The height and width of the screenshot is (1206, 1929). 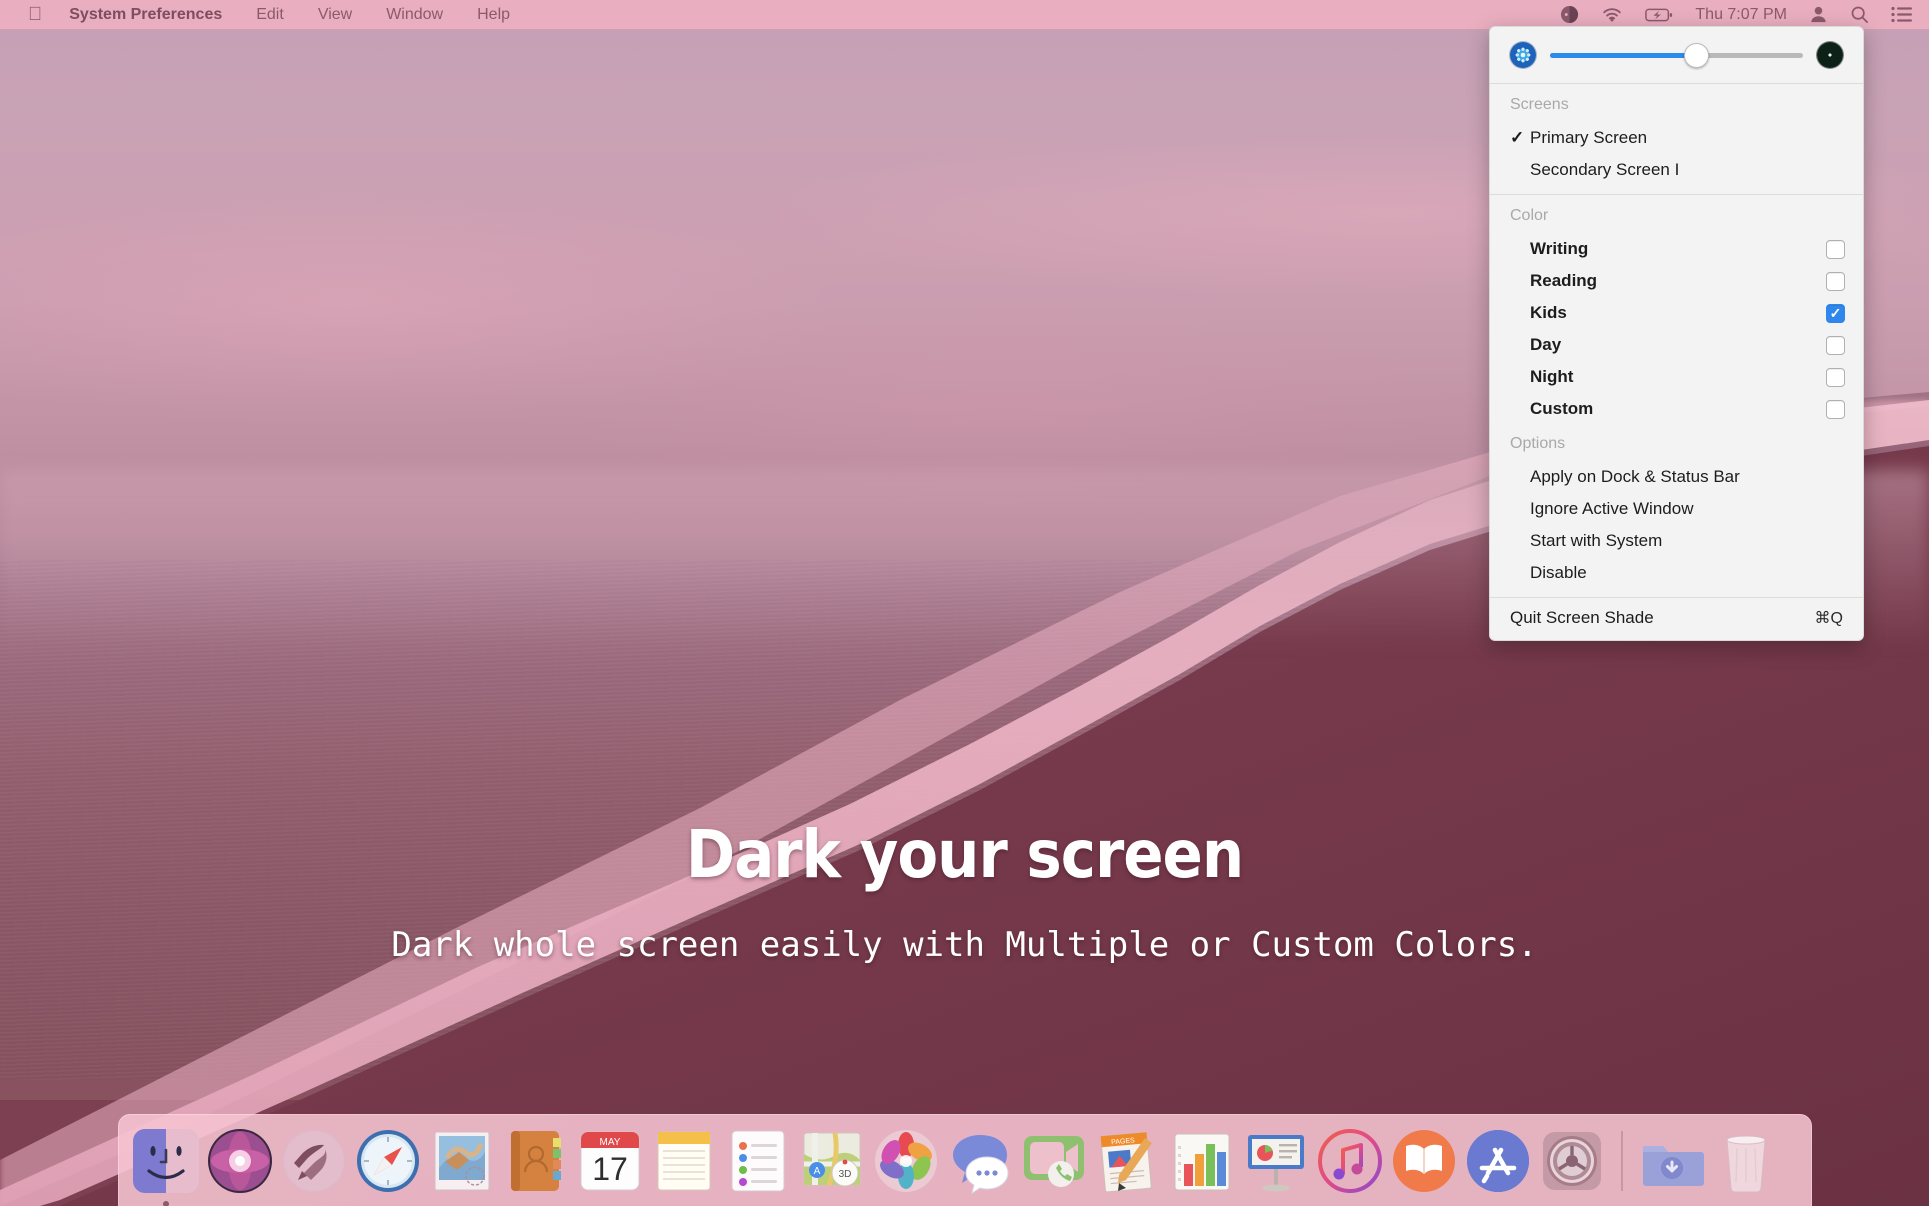 I want to click on brightness-dark-icon, so click(x=1830, y=55).